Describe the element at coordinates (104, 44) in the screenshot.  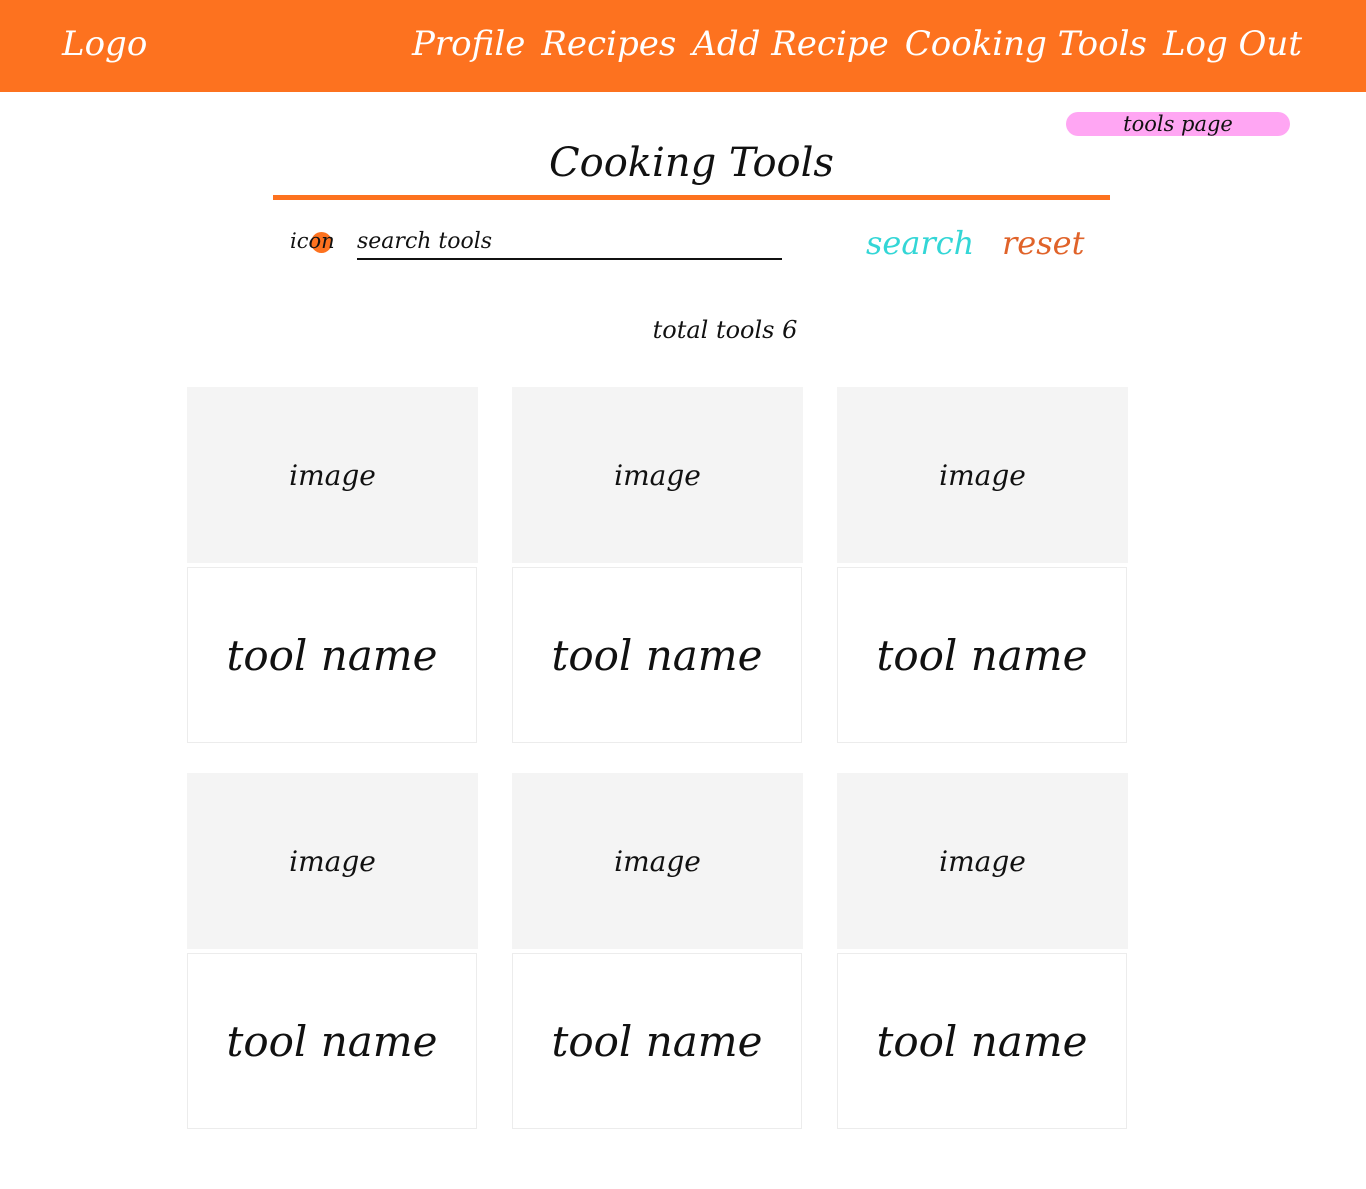
I see `logo: Logo` at that location.